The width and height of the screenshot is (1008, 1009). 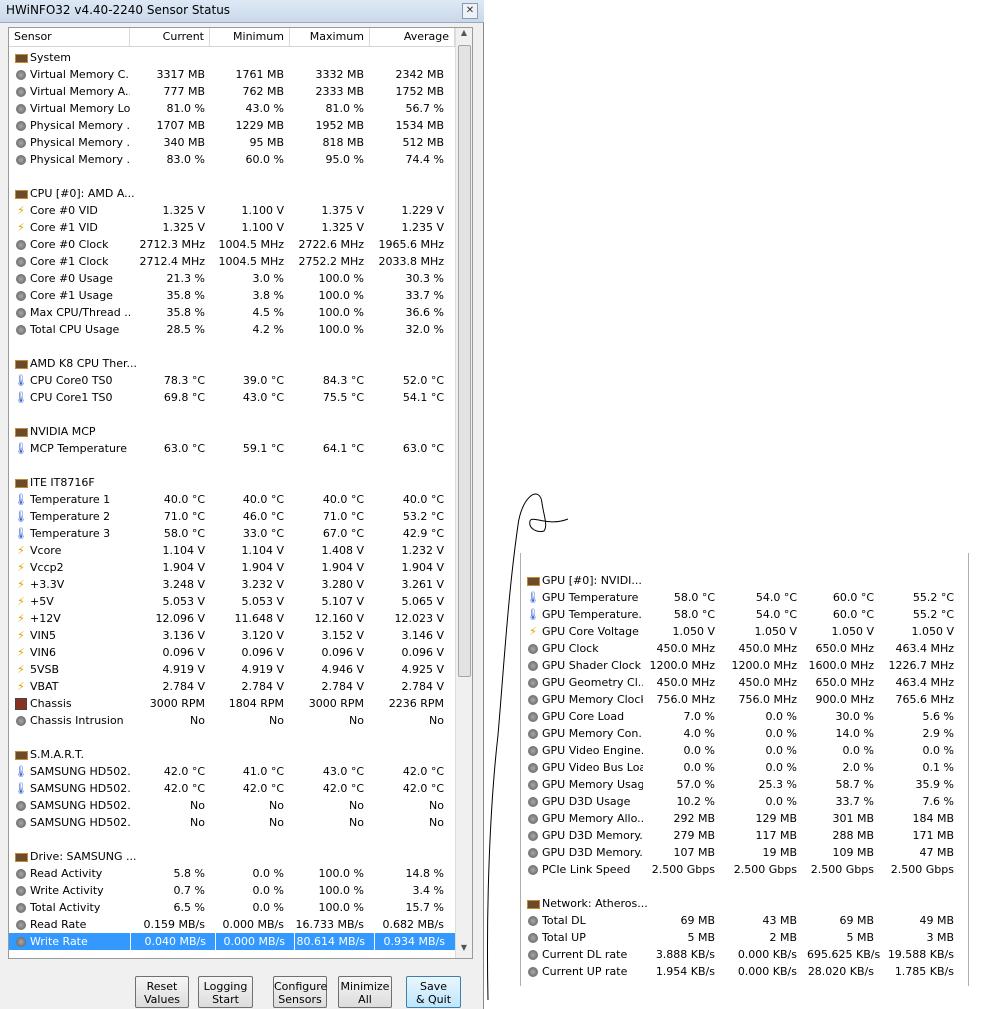 What do you see at coordinates (300, 992) in the screenshot?
I see `configure-sensors-button: Configure Sensors` at bounding box center [300, 992].